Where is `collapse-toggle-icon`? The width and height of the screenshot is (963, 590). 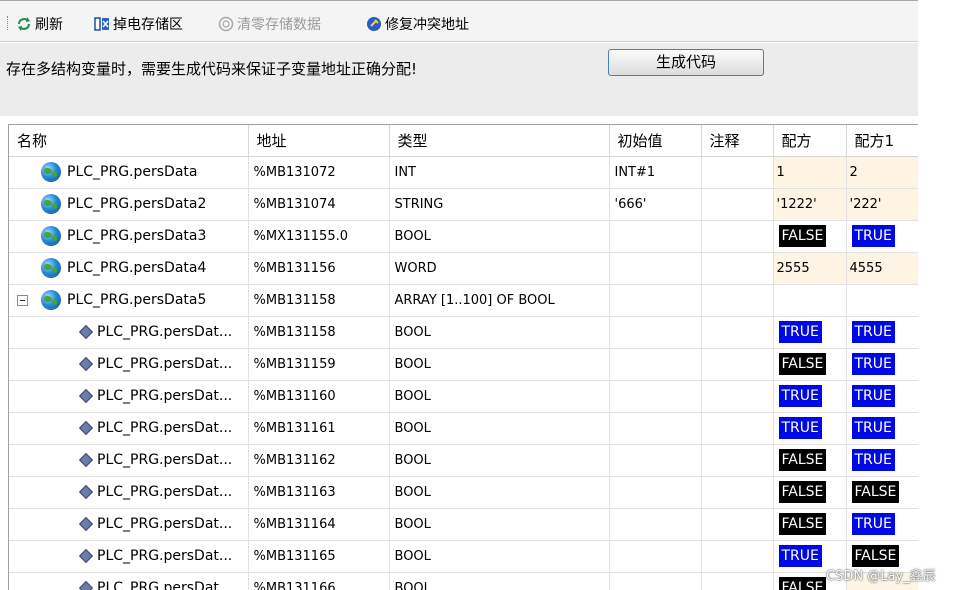 collapse-toggle-icon is located at coordinates (22, 300).